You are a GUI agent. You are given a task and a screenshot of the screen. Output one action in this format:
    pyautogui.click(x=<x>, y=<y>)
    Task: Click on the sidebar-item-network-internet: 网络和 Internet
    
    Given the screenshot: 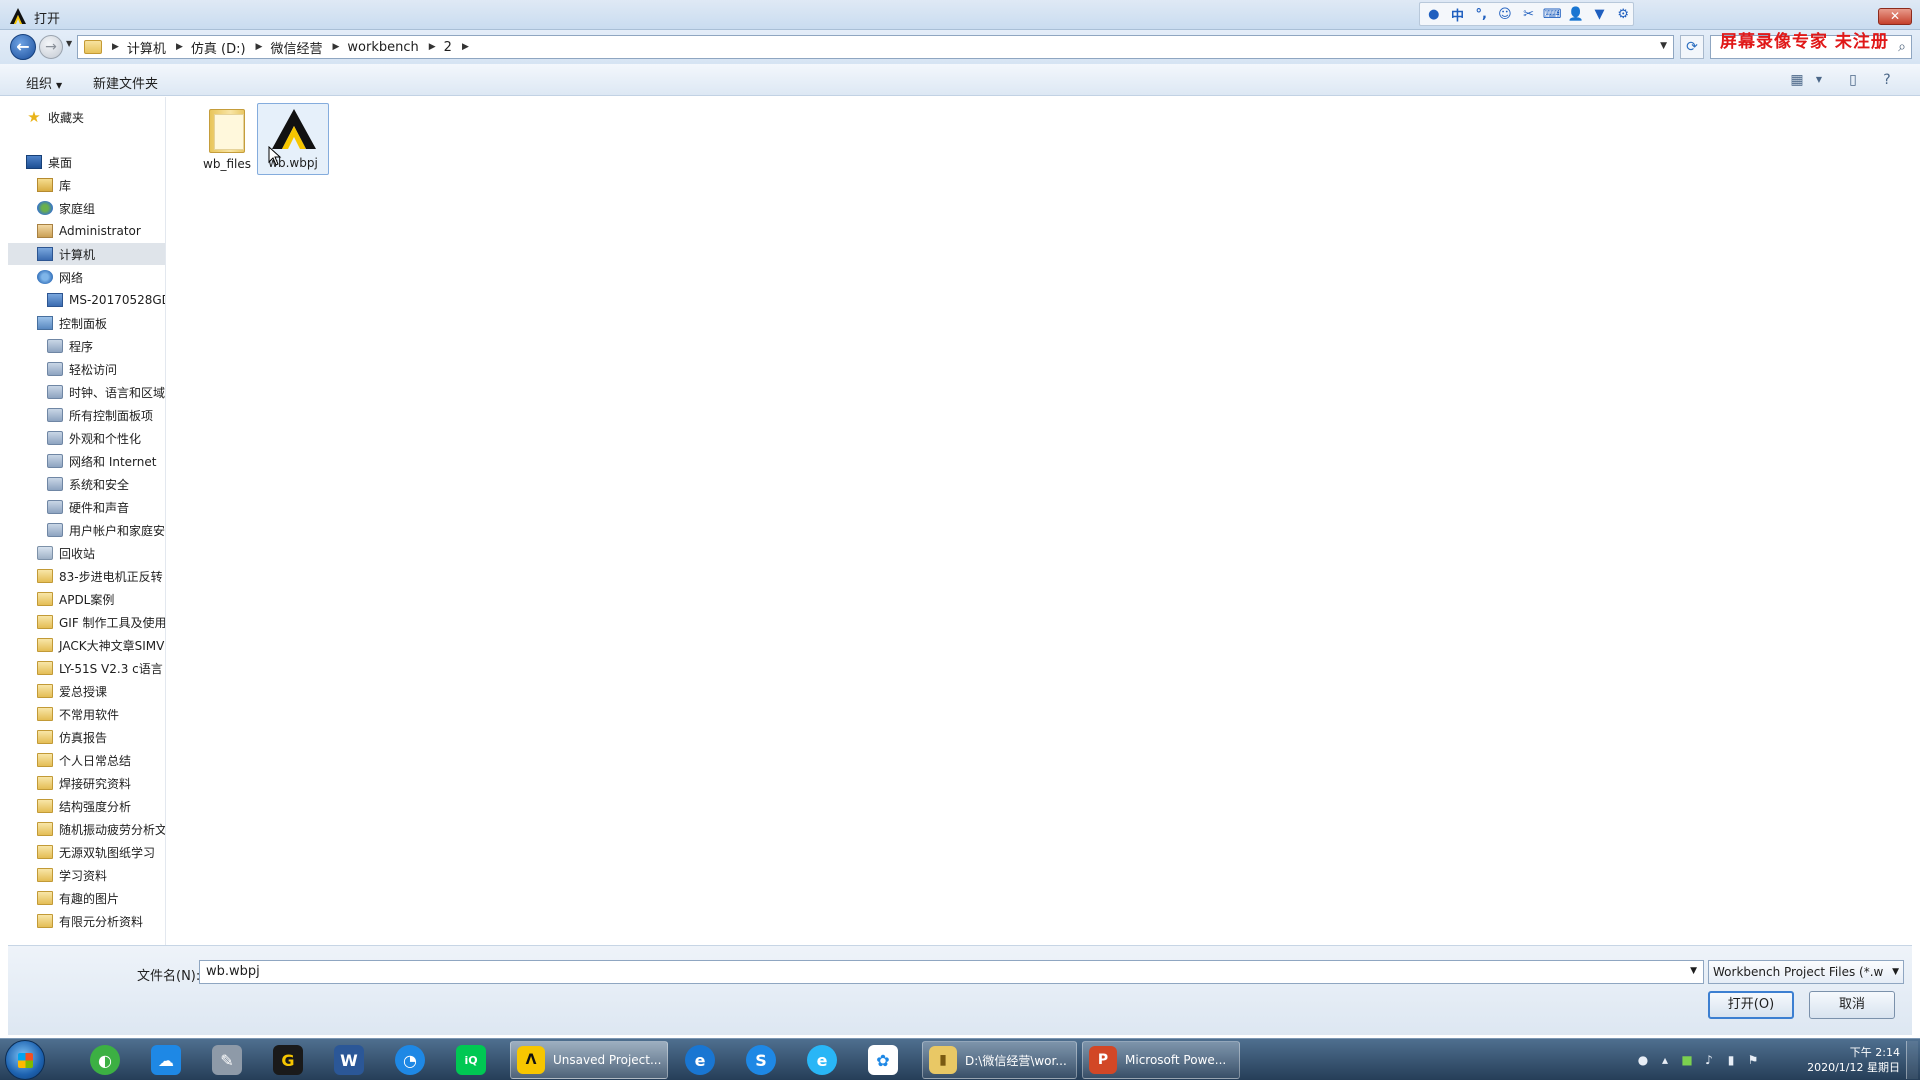 What is the action you would take?
    pyautogui.click(x=106, y=461)
    